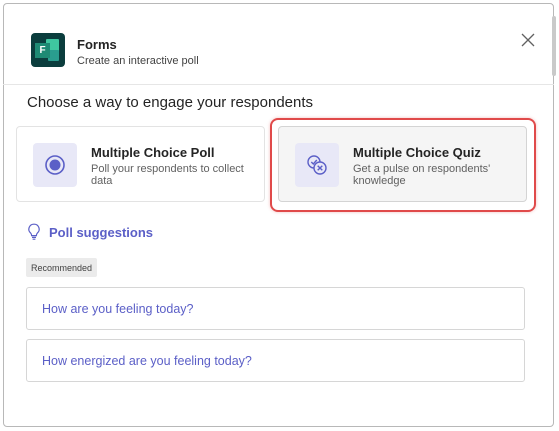  I want to click on forms-app-icon: F, so click(48, 50).